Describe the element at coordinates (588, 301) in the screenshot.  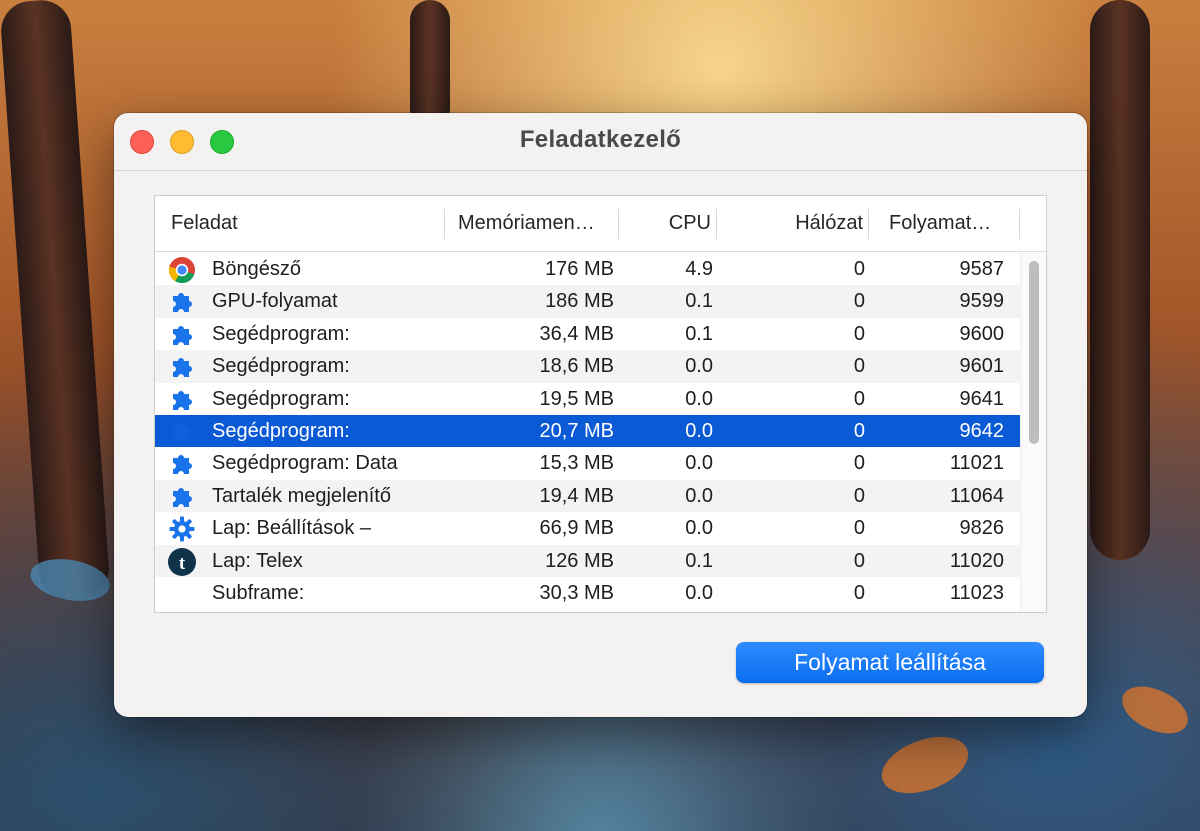
I see `table-row: GPU-folyamat 186 MB 0.1 0 9599` at that location.